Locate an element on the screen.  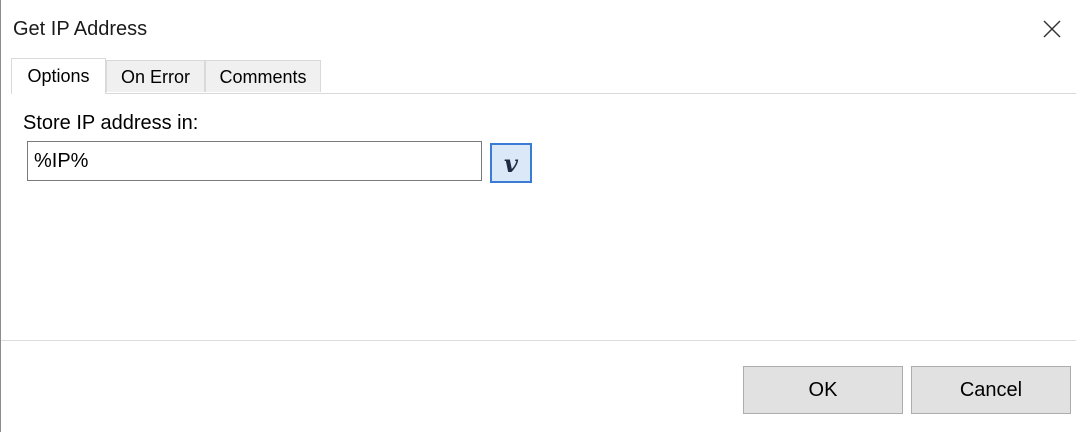
ok-button: OK is located at coordinates (823, 390).